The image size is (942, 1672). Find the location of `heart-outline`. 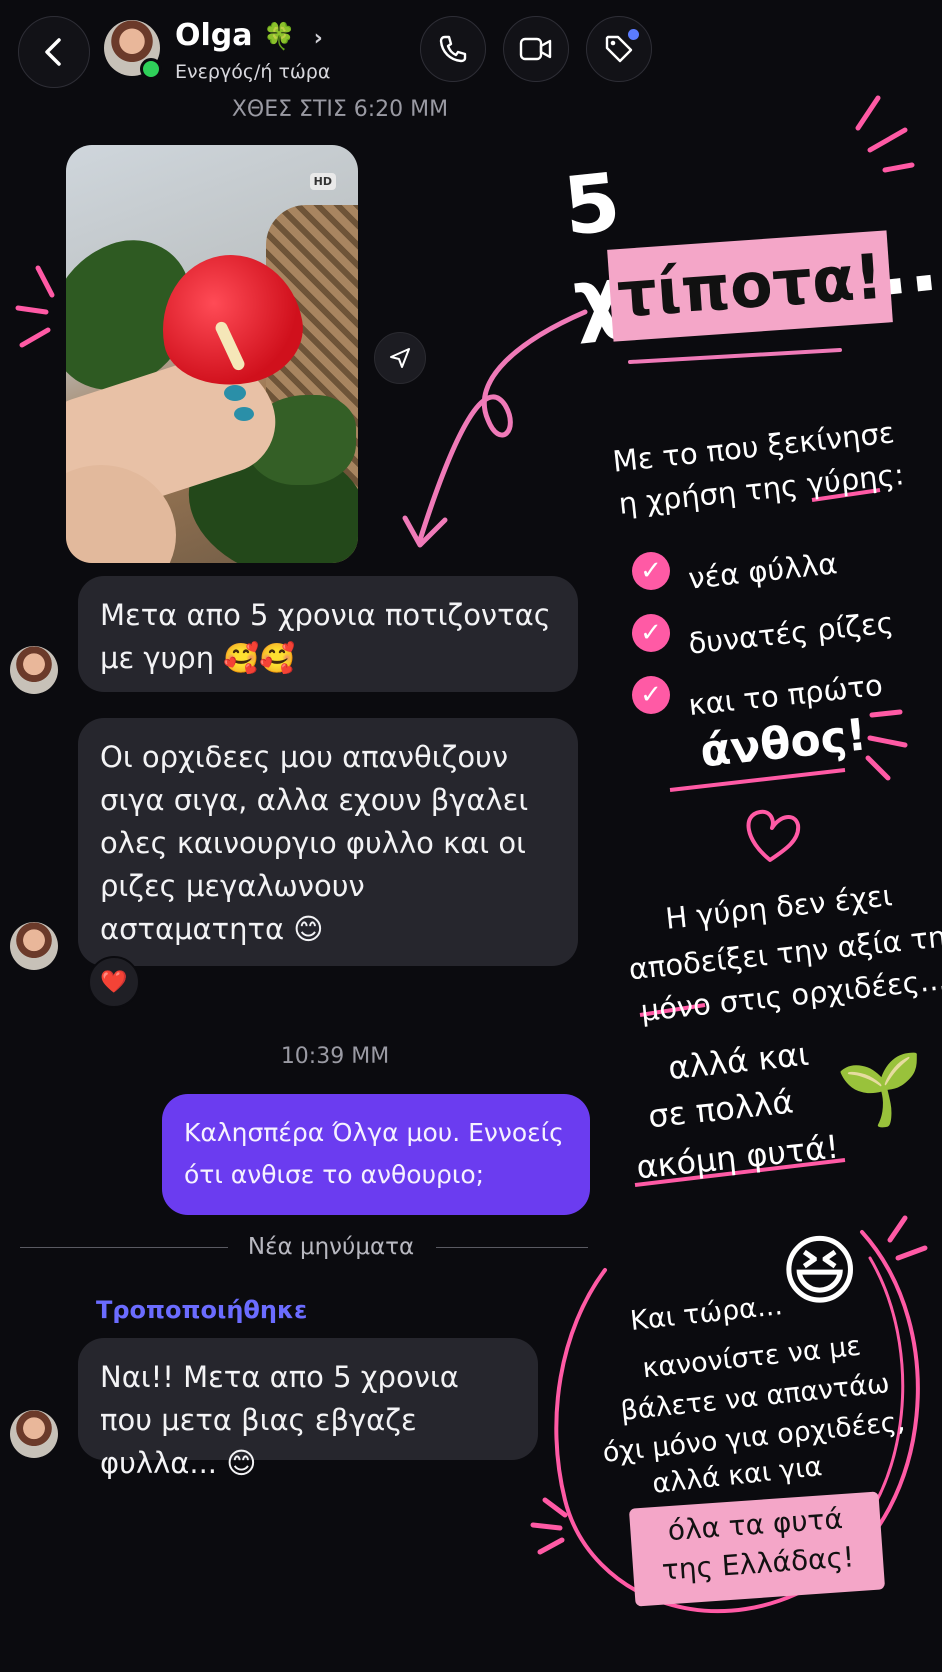

heart-outline is located at coordinates (773, 835).